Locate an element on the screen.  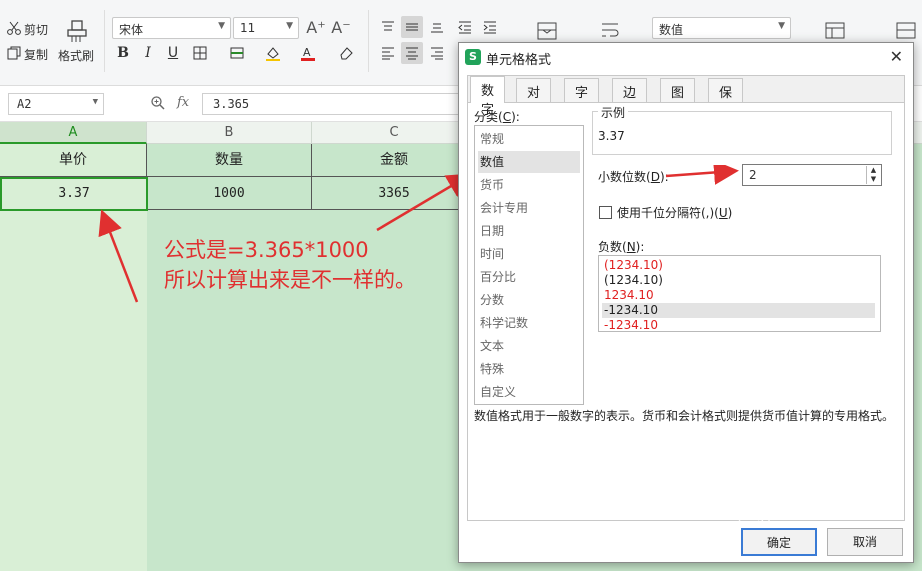
list-item: 1234.10 is located at coordinates (628, 295).